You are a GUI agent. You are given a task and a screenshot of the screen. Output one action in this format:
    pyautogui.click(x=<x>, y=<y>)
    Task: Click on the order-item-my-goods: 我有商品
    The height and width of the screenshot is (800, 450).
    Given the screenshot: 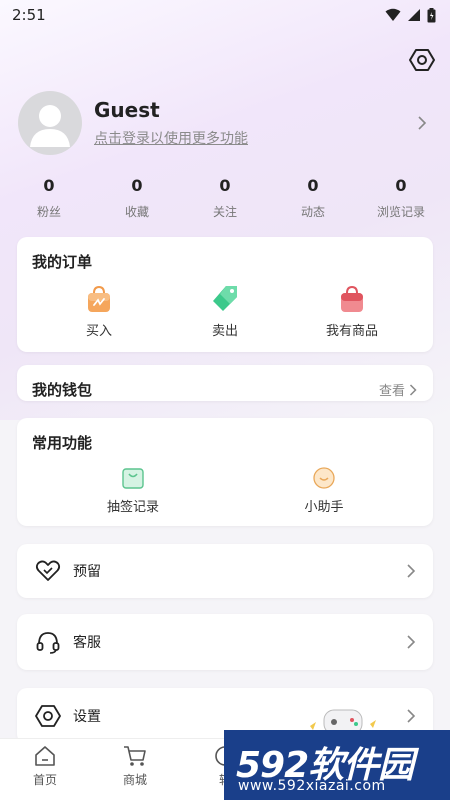 What is the action you would take?
    pyautogui.click(x=352, y=311)
    